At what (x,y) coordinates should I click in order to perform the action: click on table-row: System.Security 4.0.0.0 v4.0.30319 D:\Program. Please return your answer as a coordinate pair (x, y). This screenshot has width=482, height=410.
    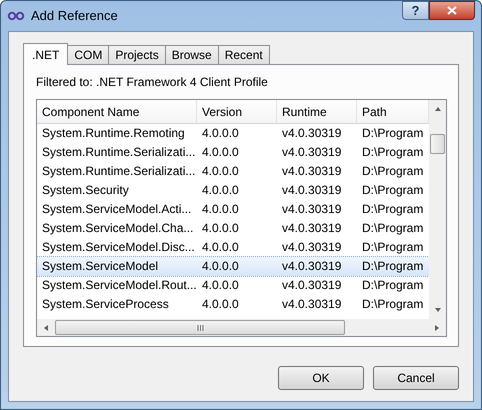
    Looking at the image, I should click on (233, 190).